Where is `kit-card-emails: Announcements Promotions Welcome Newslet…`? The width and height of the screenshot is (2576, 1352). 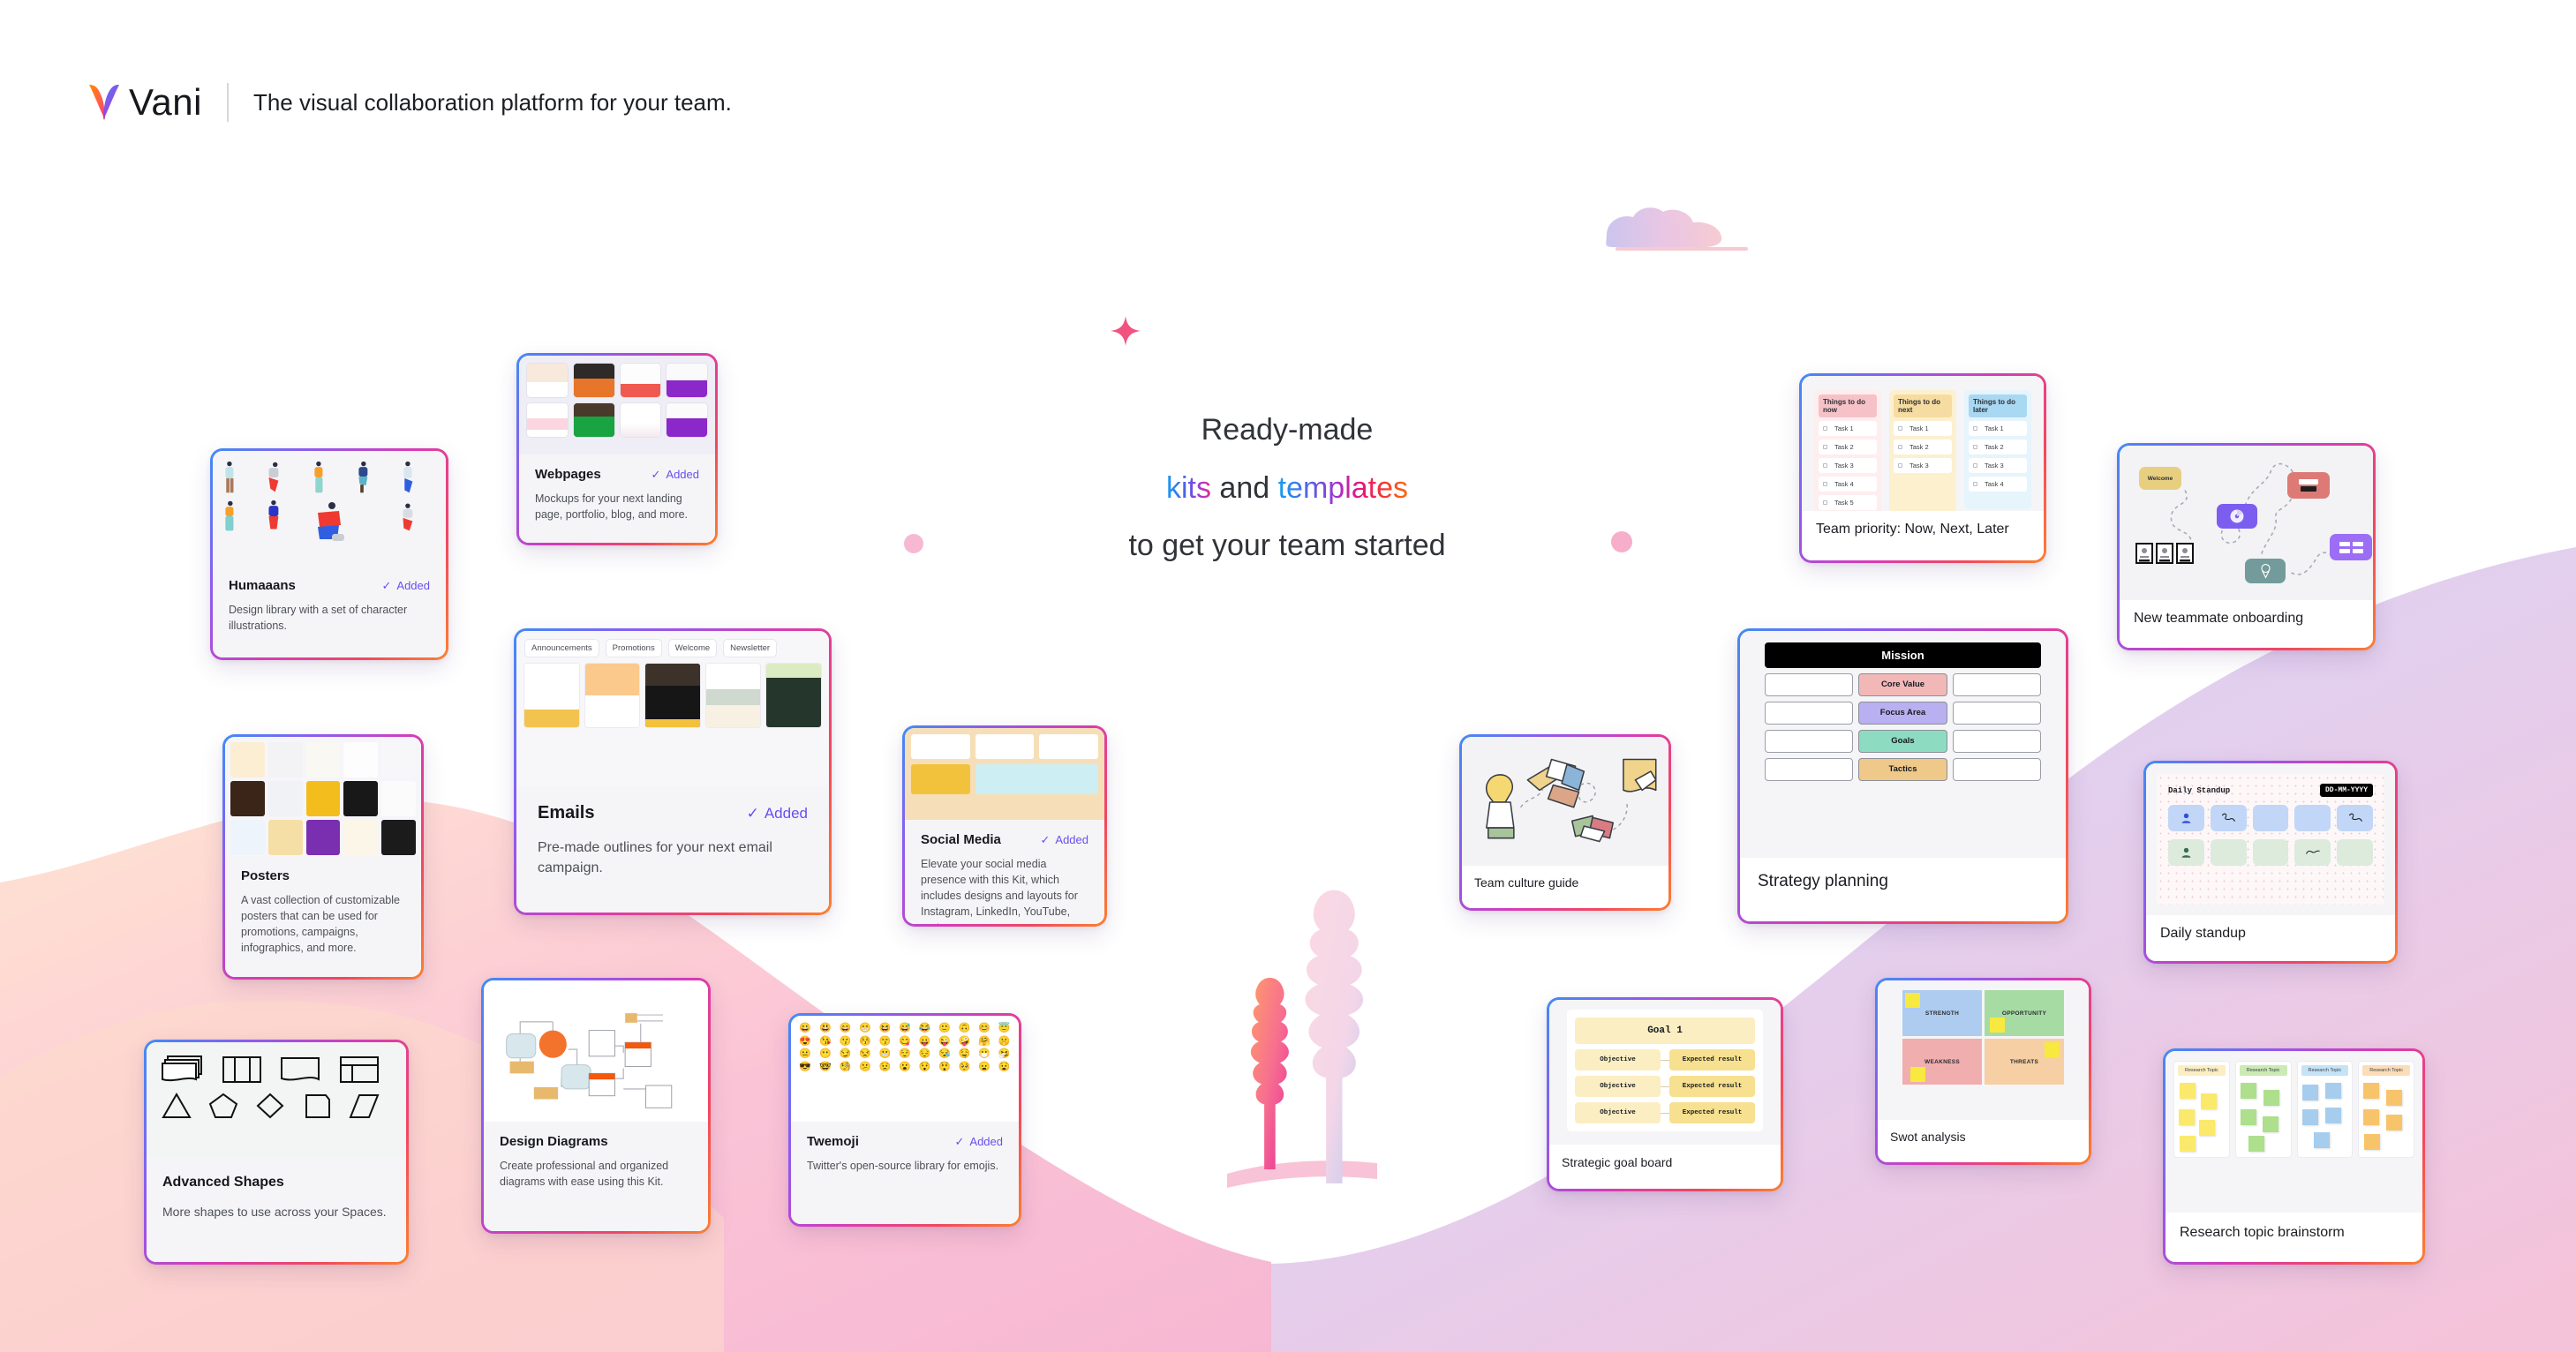 kit-card-emails: Announcements Promotions Welcome Newslet… is located at coordinates (673, 771).